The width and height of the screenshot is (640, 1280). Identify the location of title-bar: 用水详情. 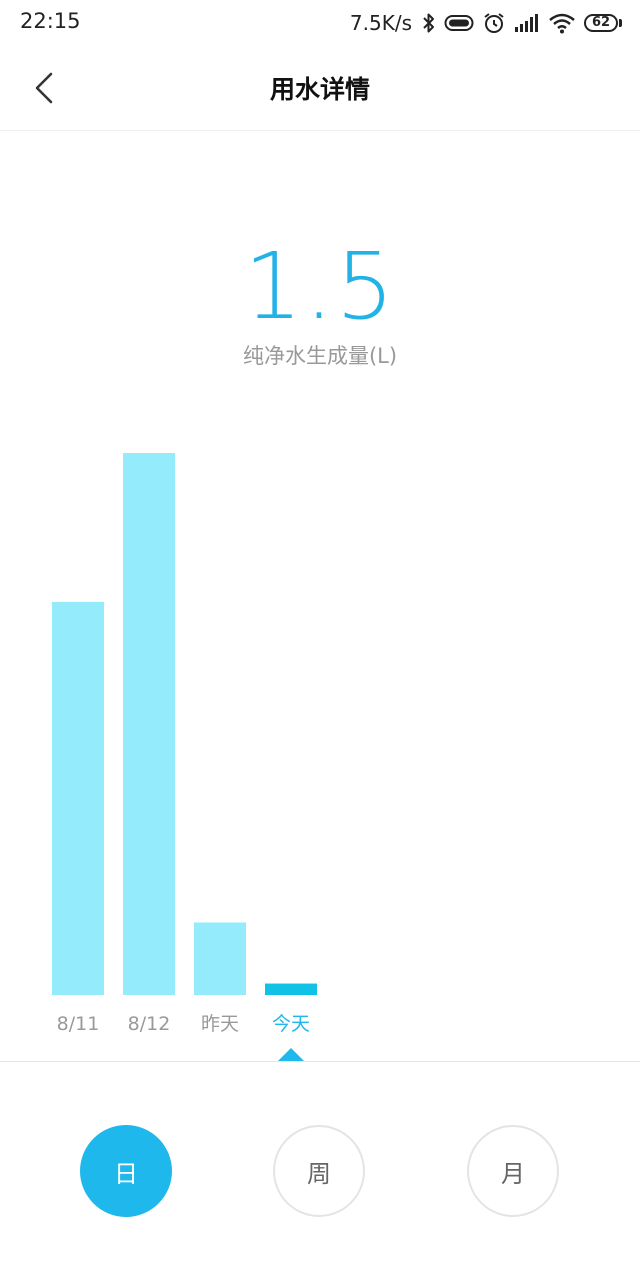
(320, 88).